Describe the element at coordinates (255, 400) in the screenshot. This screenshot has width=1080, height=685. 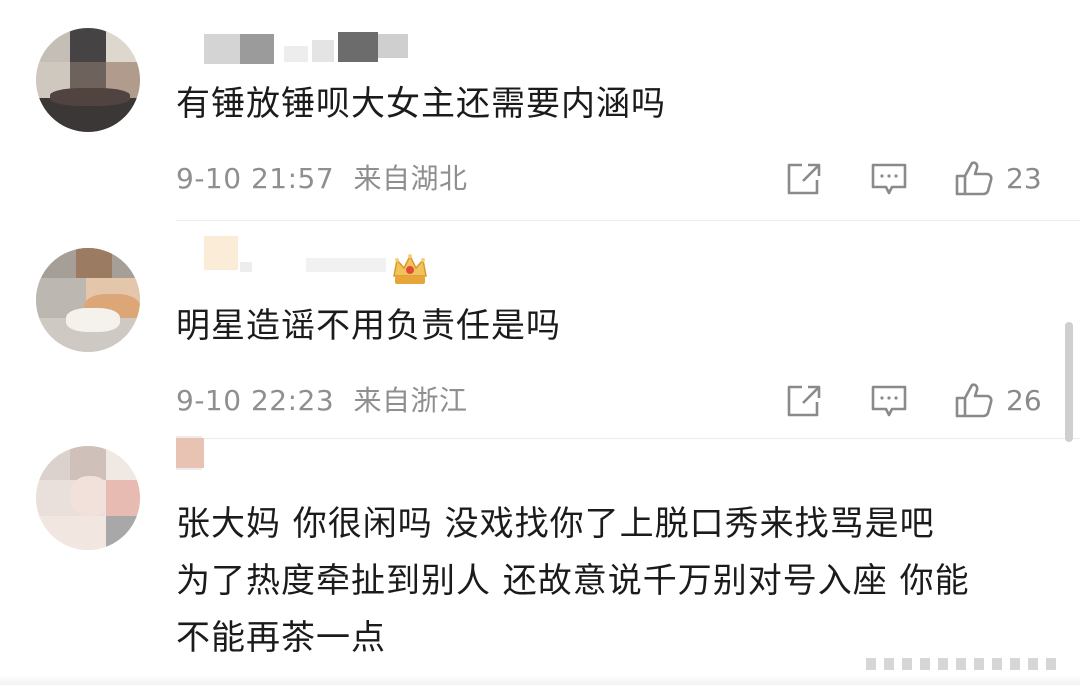
I see `comment-time: 9-10 22:23` at that location.